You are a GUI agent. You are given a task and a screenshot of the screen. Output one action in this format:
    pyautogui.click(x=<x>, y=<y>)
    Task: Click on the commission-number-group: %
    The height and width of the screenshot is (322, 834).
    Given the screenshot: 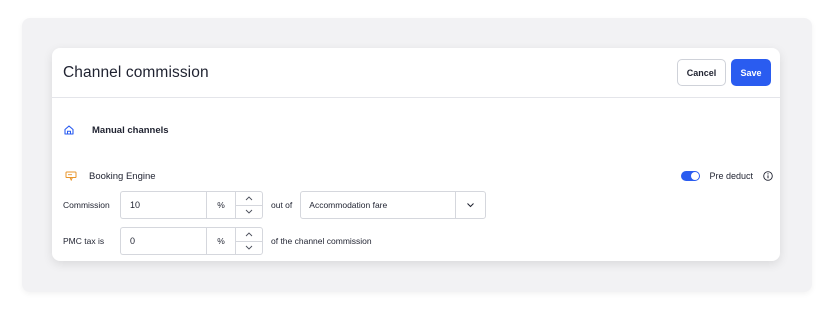 What is the action you would take?
    pyautogui.click(x=191, y=205)
    